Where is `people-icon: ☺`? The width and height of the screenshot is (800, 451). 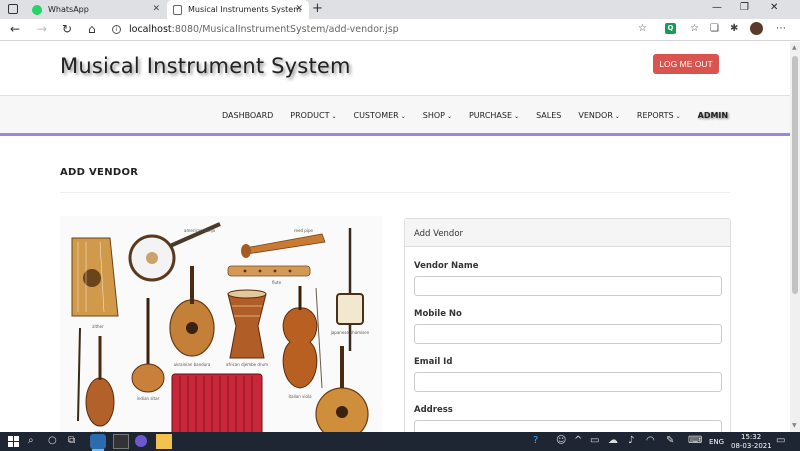 people-icon: ☺ is located at coordinates (561, 440).